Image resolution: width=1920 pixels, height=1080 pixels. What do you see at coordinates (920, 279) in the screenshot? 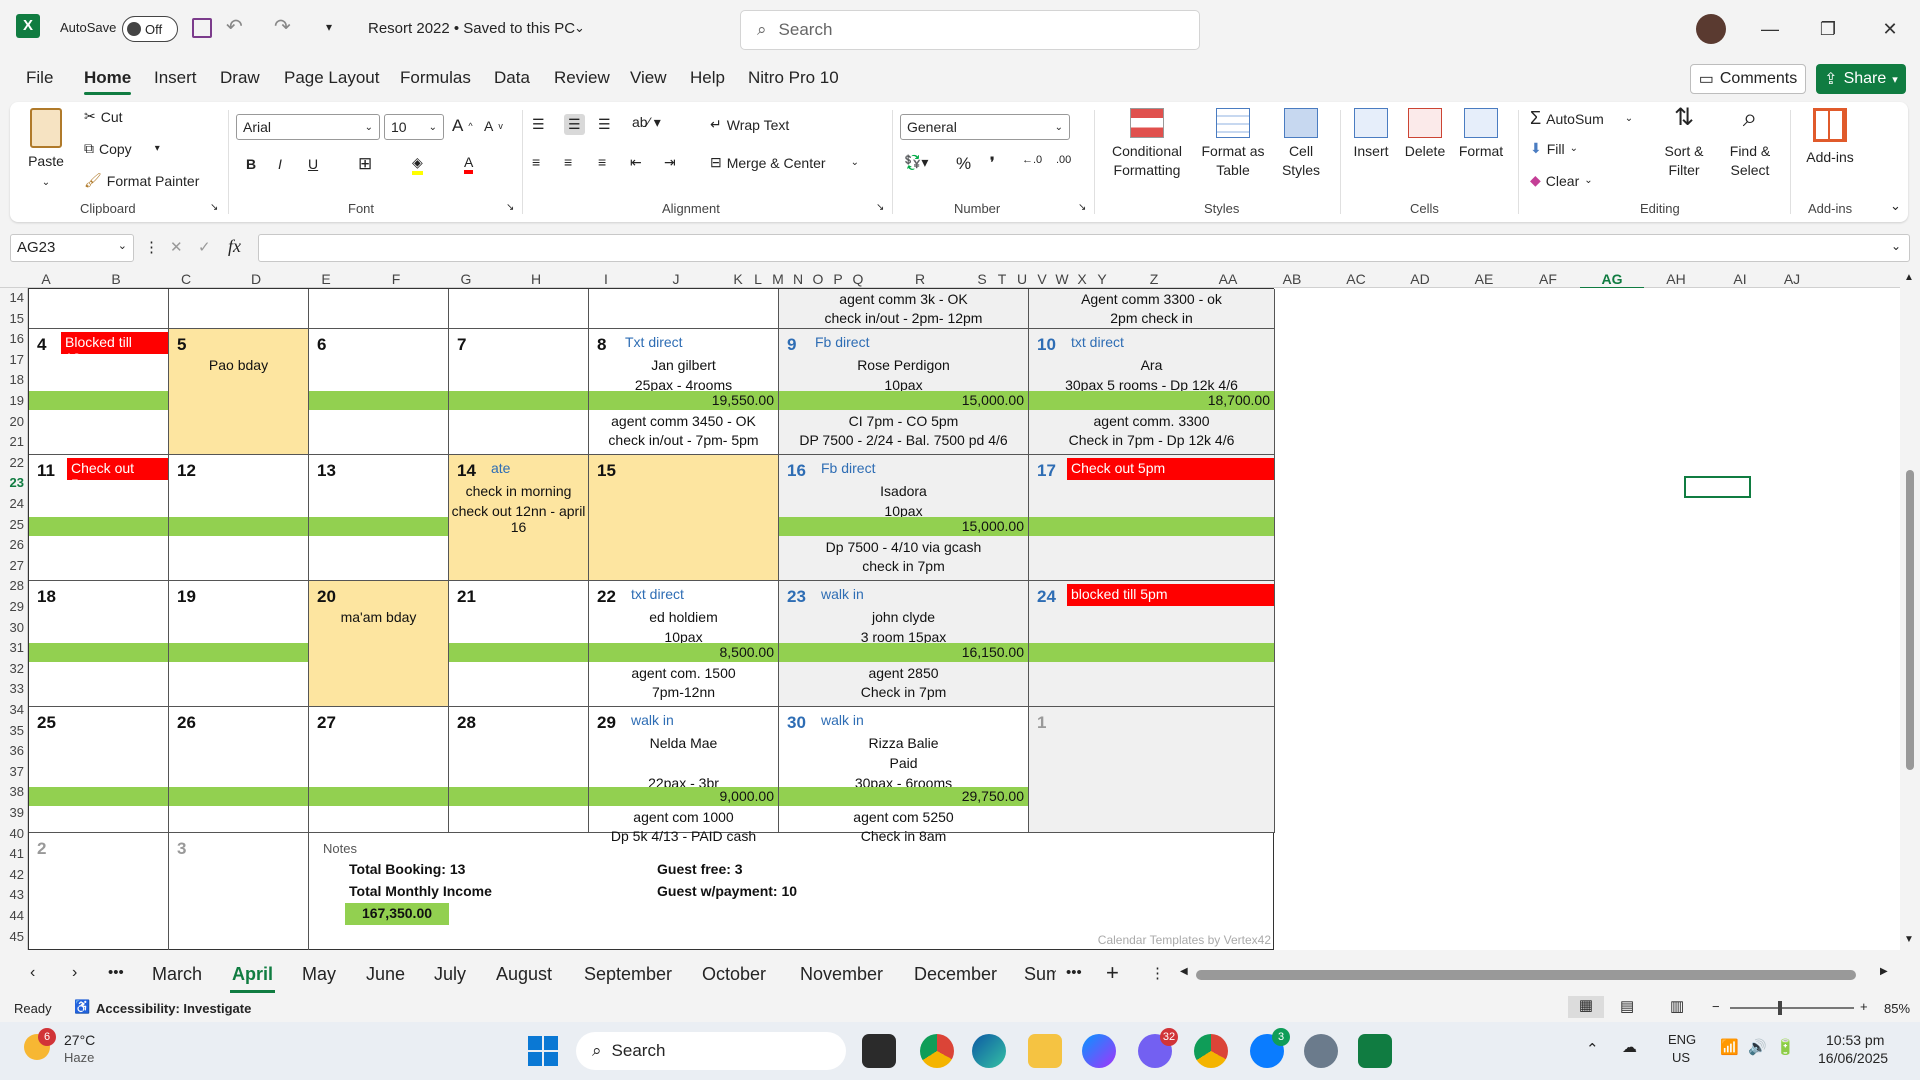
I see `column-header: R` at bounding box center [920, 279].